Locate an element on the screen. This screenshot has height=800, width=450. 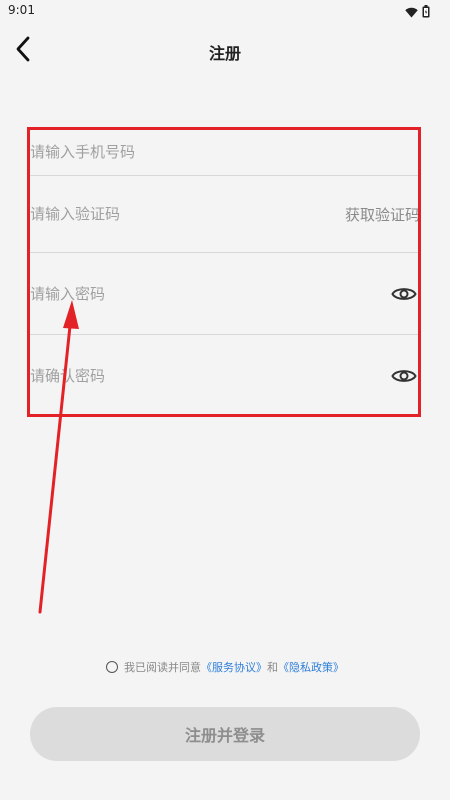
agreement: 我已阅读并同意 《服务协议》 和 《隐私政策》 is located at coordinates (225, 667).